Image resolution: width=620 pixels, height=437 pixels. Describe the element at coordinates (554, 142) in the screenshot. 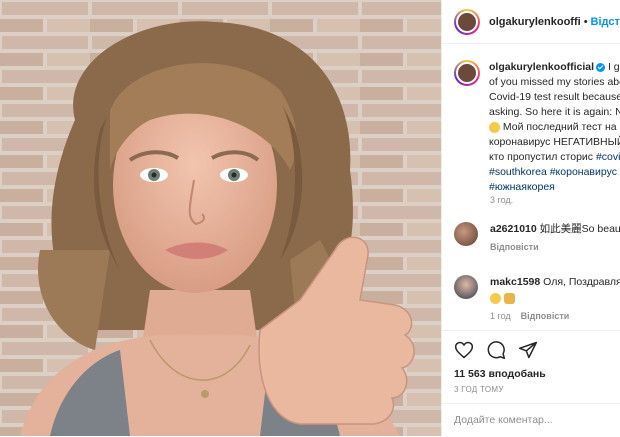

I see `caption-line-6: коронавирус НЕГАТИВНЫЙ` at that location.